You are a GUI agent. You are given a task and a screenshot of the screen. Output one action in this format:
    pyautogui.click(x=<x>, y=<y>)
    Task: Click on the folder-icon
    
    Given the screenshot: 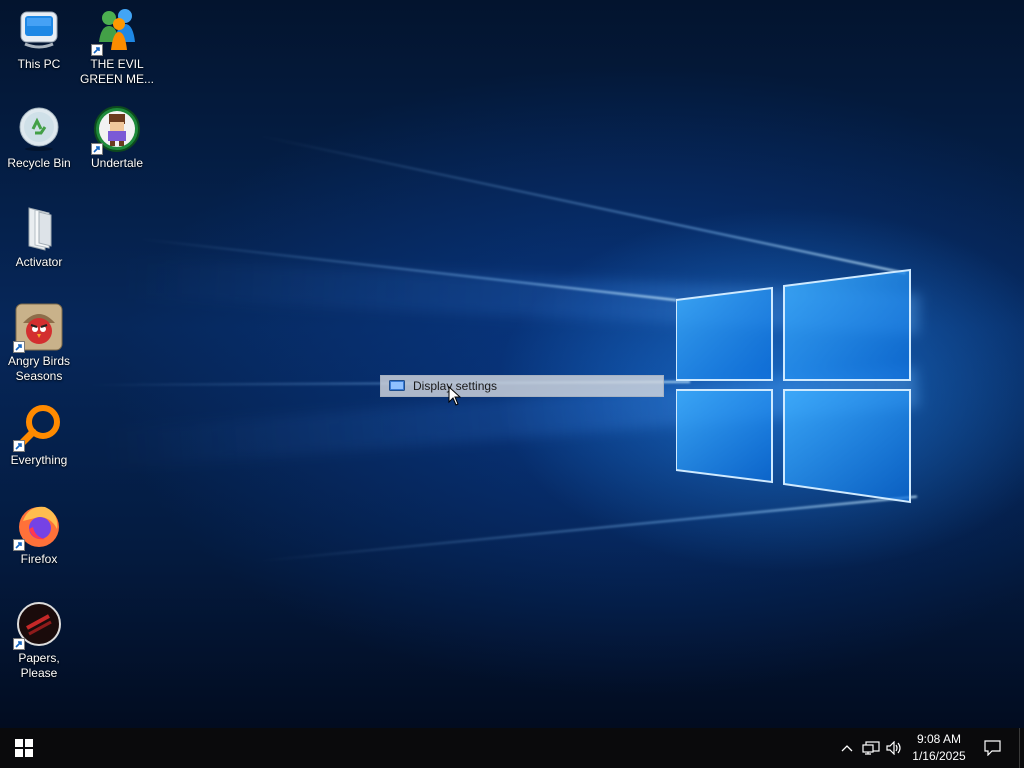 What is the action you would take?
    pyautogui.click(x=39, y=228)
    